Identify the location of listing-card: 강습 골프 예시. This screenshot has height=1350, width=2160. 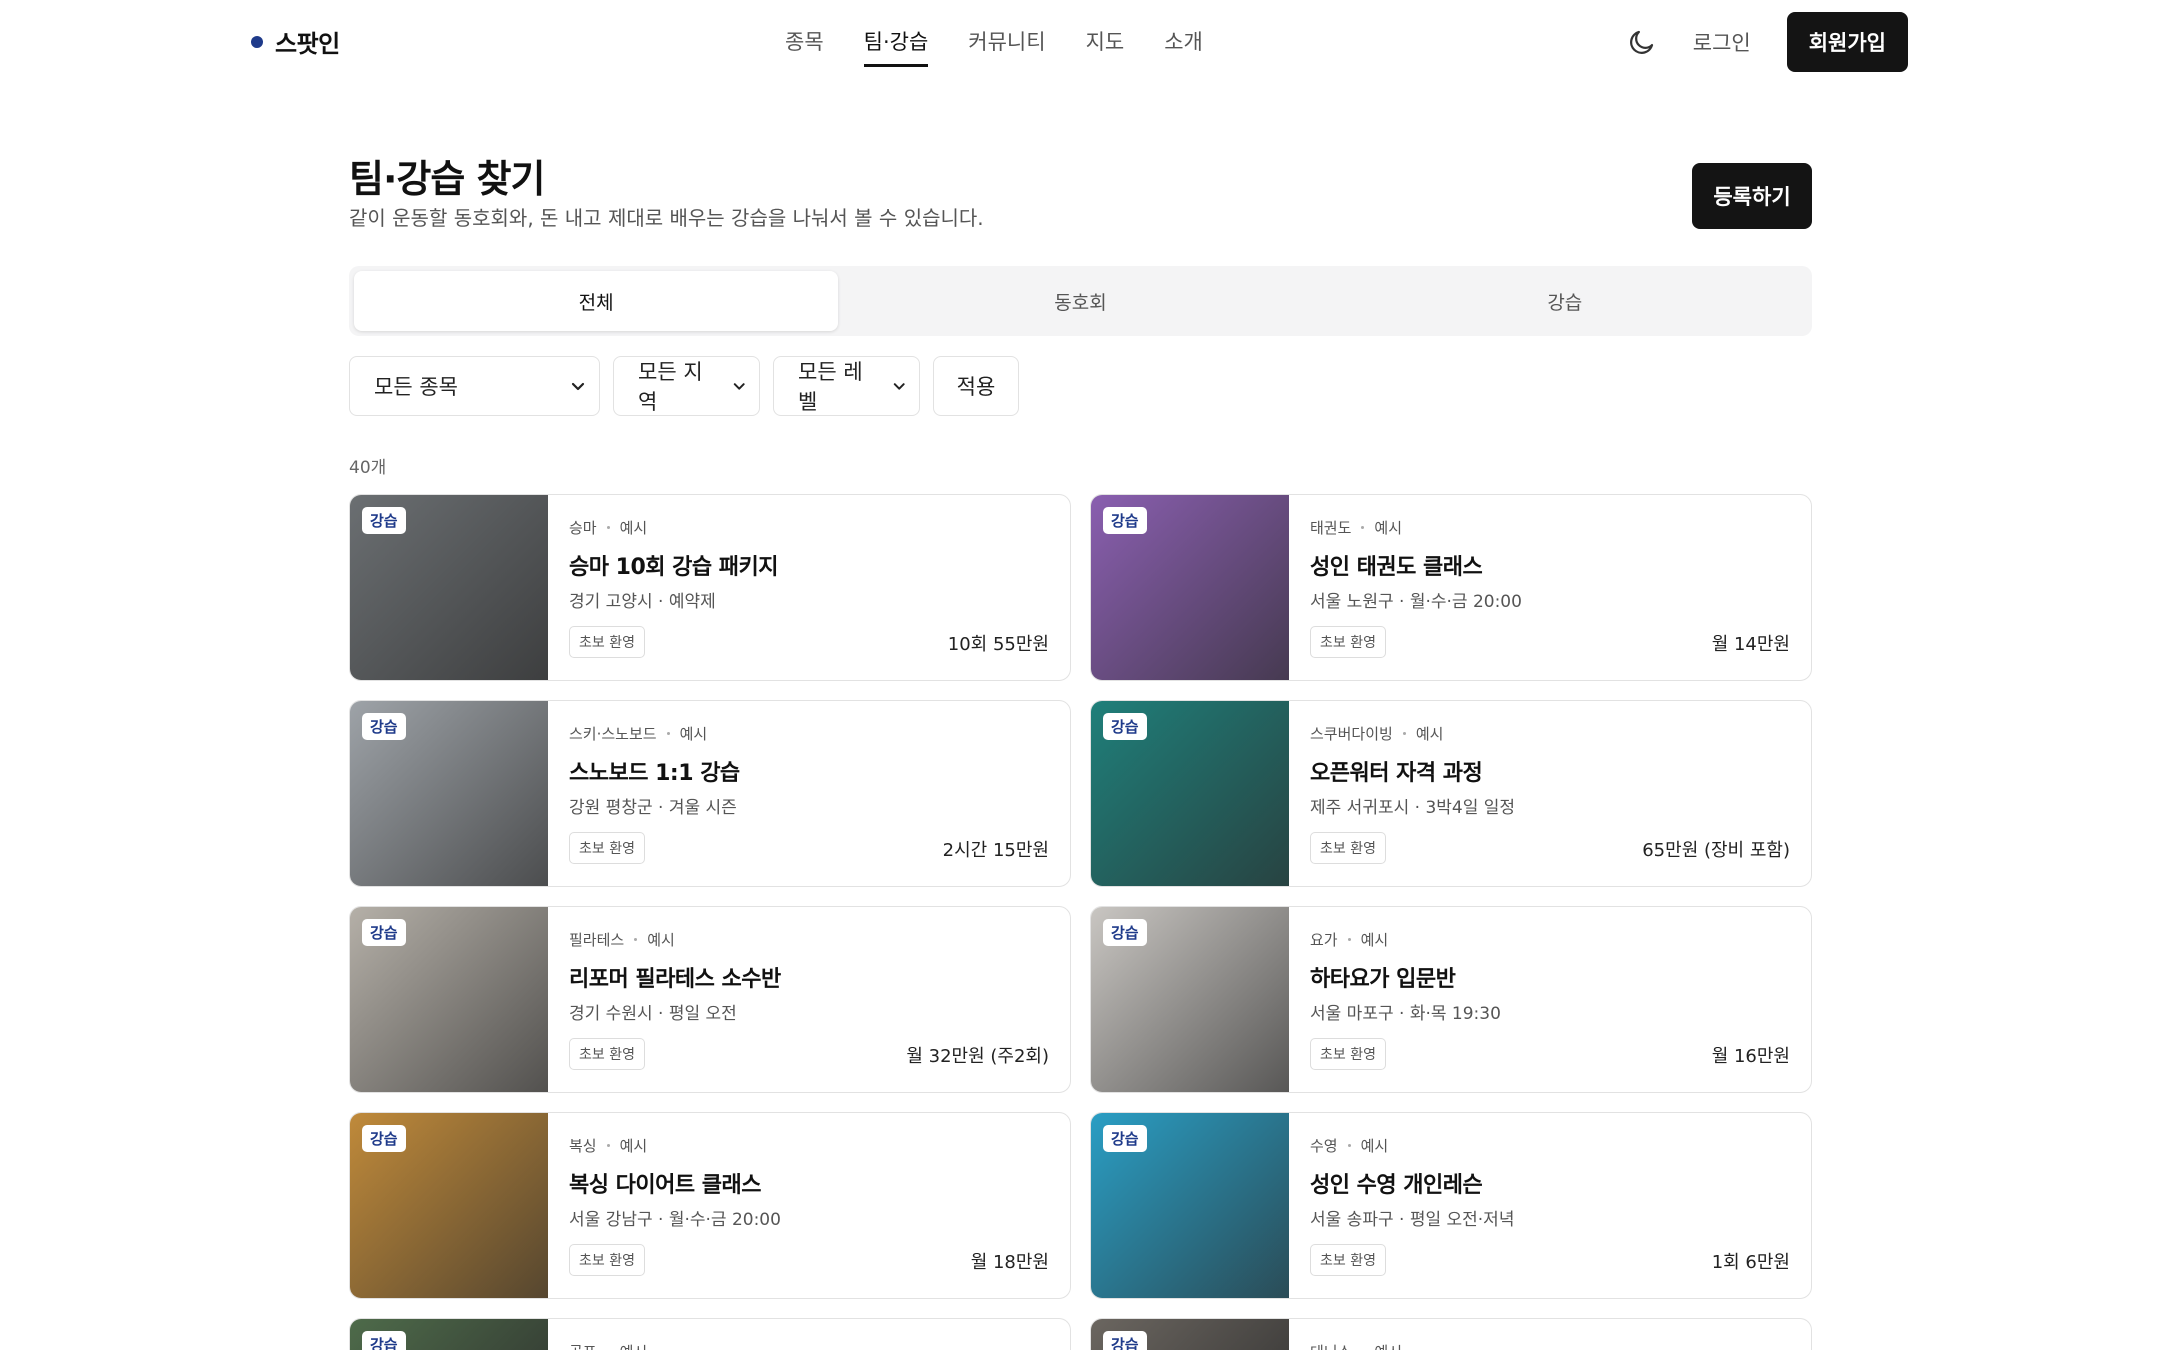
(710, 1334).